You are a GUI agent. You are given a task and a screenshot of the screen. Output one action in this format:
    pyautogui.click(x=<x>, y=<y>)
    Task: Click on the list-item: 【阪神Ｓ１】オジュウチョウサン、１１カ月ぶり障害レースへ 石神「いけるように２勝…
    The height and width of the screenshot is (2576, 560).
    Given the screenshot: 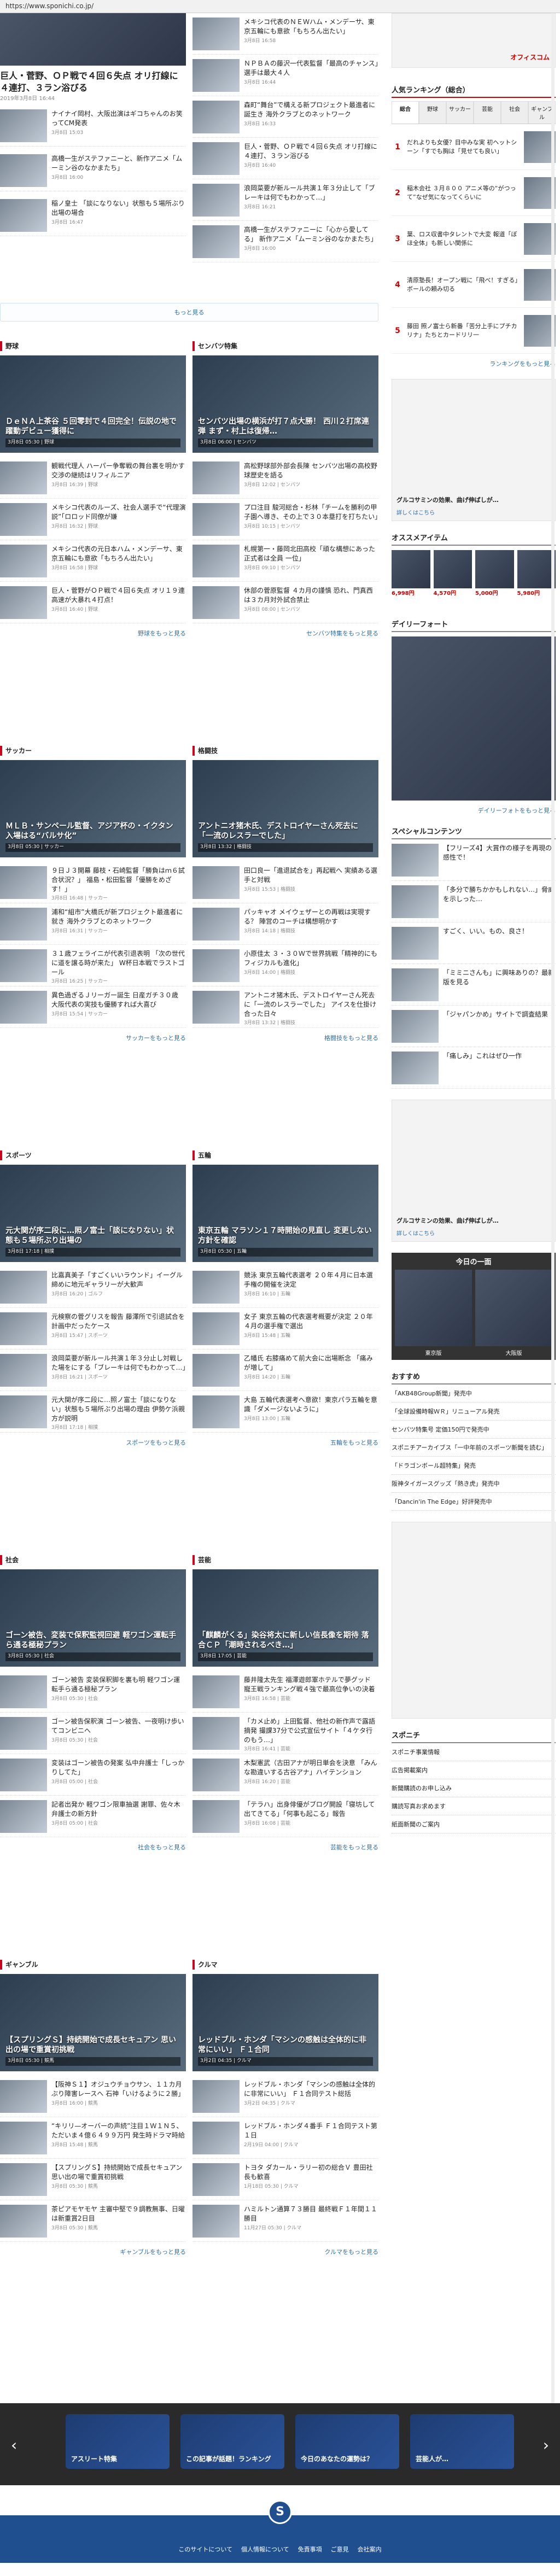 What is the action you would take?
    pyautogui.click(x=93, y=2096)
    